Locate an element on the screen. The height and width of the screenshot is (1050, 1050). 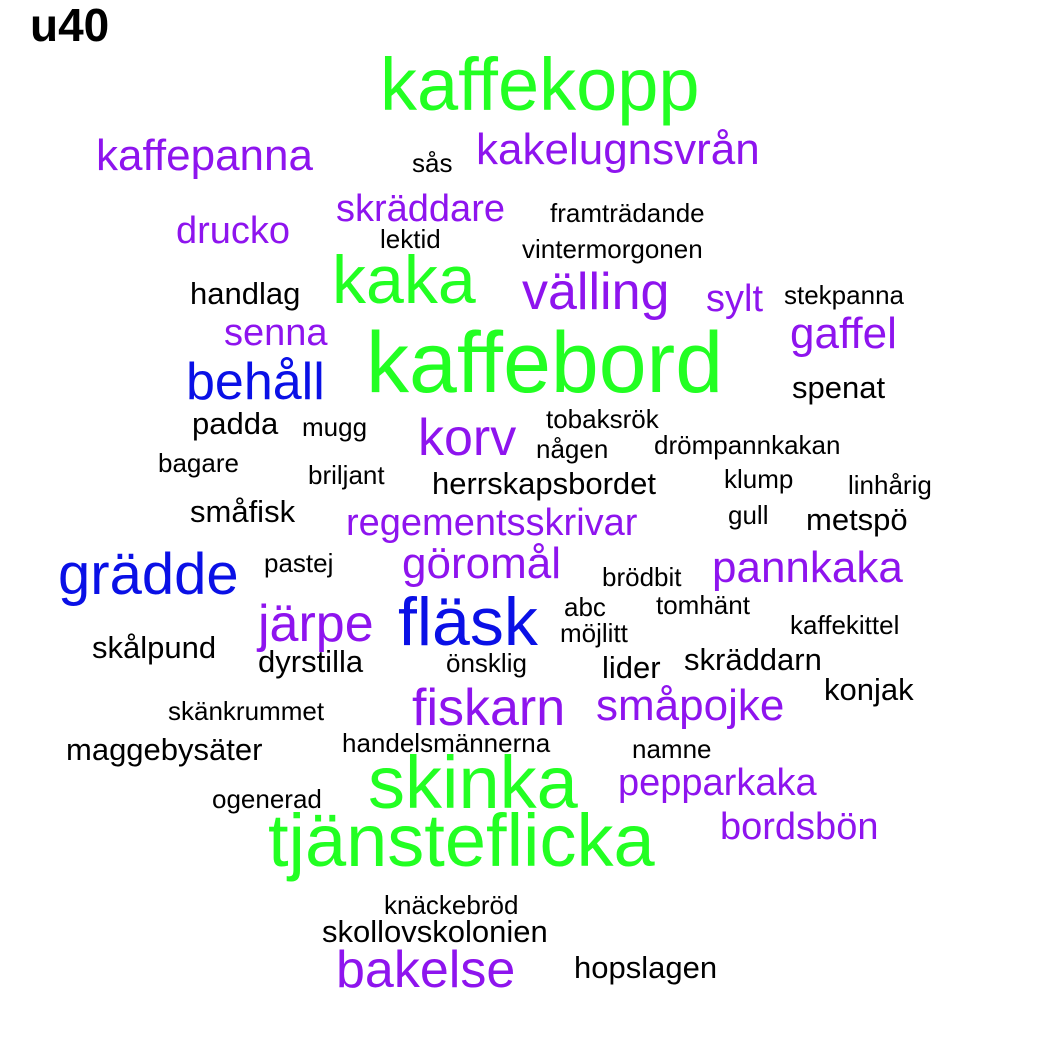
cloud-word: framträdande is located at coordinates (627, 213).